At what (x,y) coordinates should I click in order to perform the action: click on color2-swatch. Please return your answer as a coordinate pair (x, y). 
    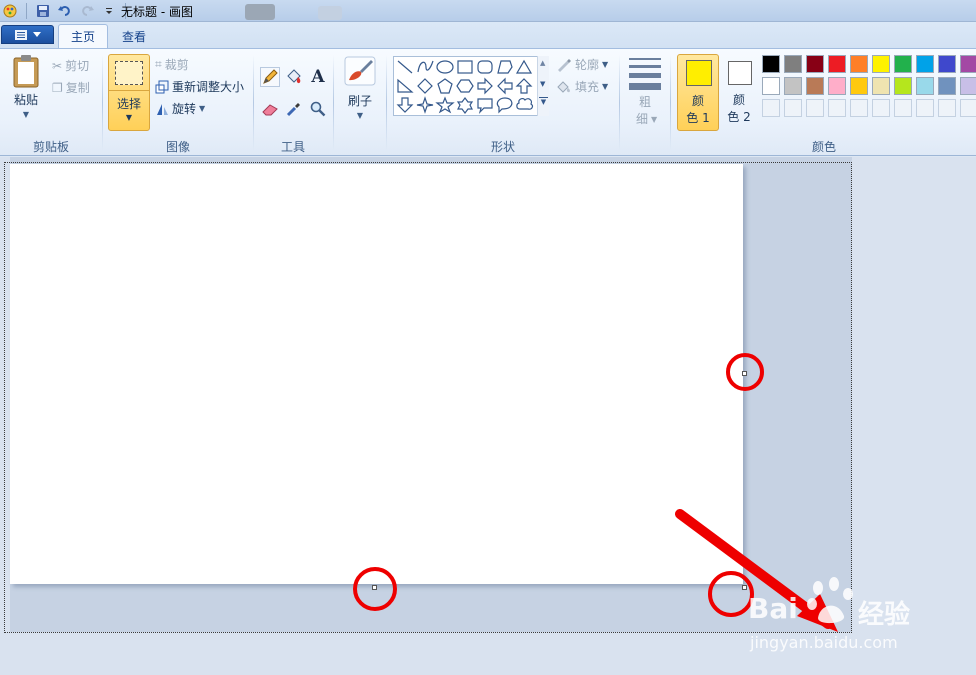
    Looking at the image, I should click on (740, 73).